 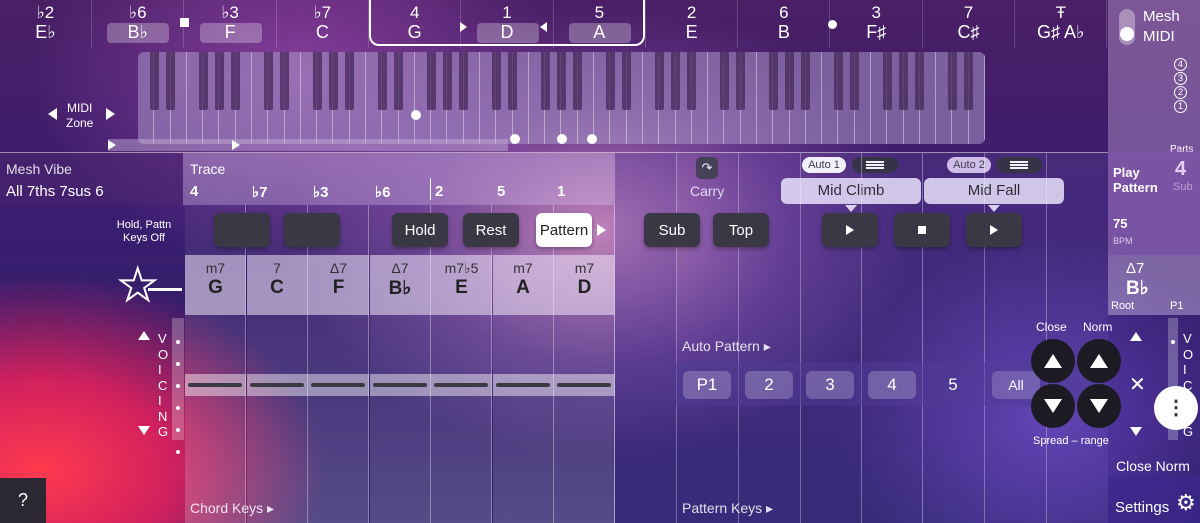 What do you see at coordinates (1161, 16) in the screenshot?
I see `mode-mesh-label: Mesh` at bounding box center [1161, 16].